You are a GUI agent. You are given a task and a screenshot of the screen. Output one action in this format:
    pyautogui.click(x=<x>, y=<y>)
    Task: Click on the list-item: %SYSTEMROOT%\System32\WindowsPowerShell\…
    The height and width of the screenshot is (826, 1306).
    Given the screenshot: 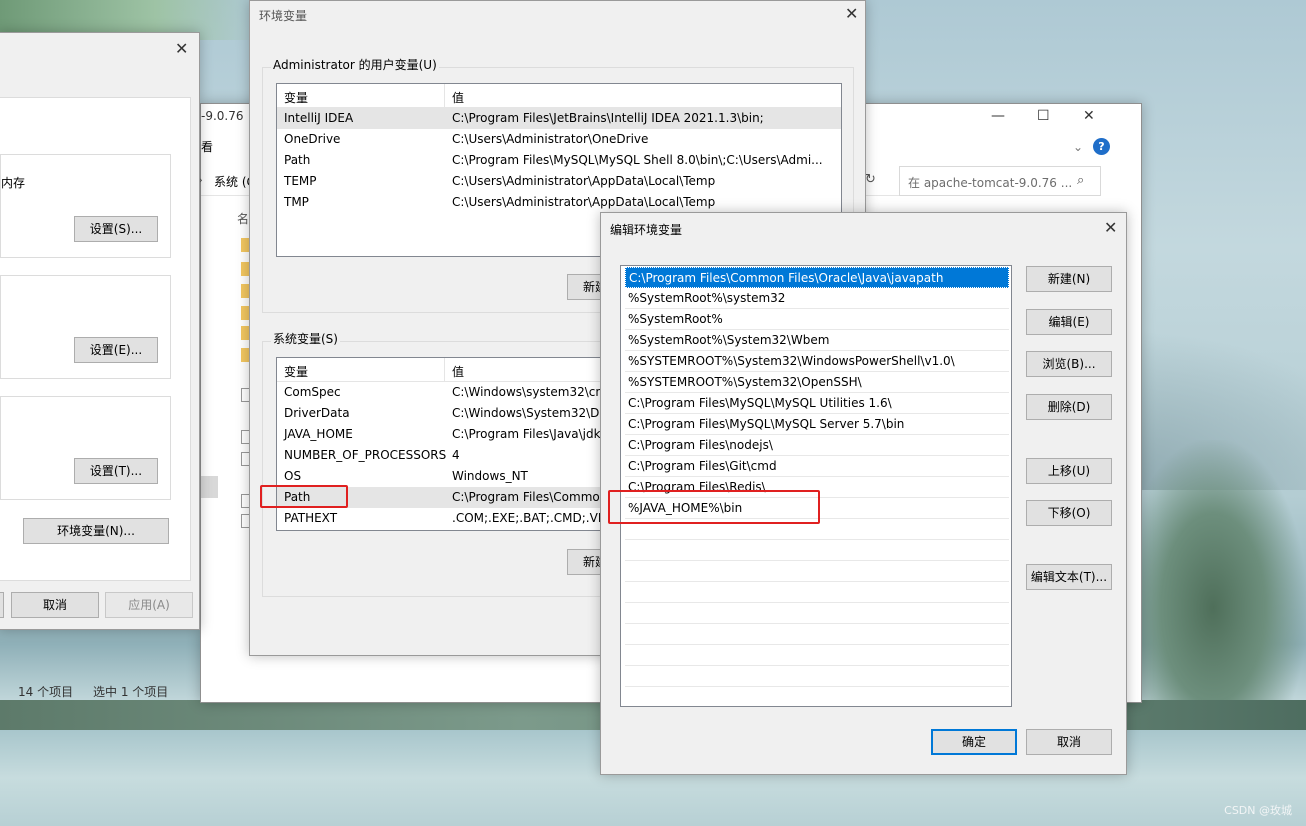 What is the action you would take?
    pyautogui.click(x=817, y=361)
    